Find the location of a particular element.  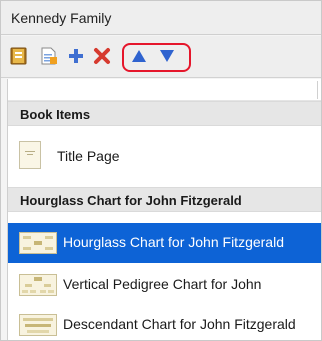

list-item-label: Vertical Pedigree Chart for John is located at coordinates (162, 284).